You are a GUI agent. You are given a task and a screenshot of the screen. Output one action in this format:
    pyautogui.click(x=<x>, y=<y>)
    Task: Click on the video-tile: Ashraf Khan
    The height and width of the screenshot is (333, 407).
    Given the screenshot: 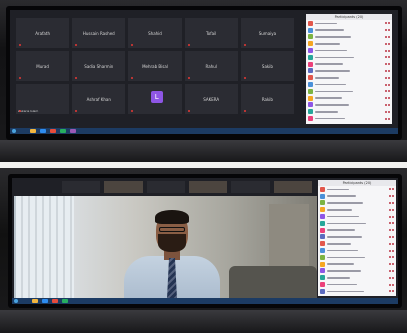 What is the action you would take?
    pyautogui.click(x=99, y=99)
    